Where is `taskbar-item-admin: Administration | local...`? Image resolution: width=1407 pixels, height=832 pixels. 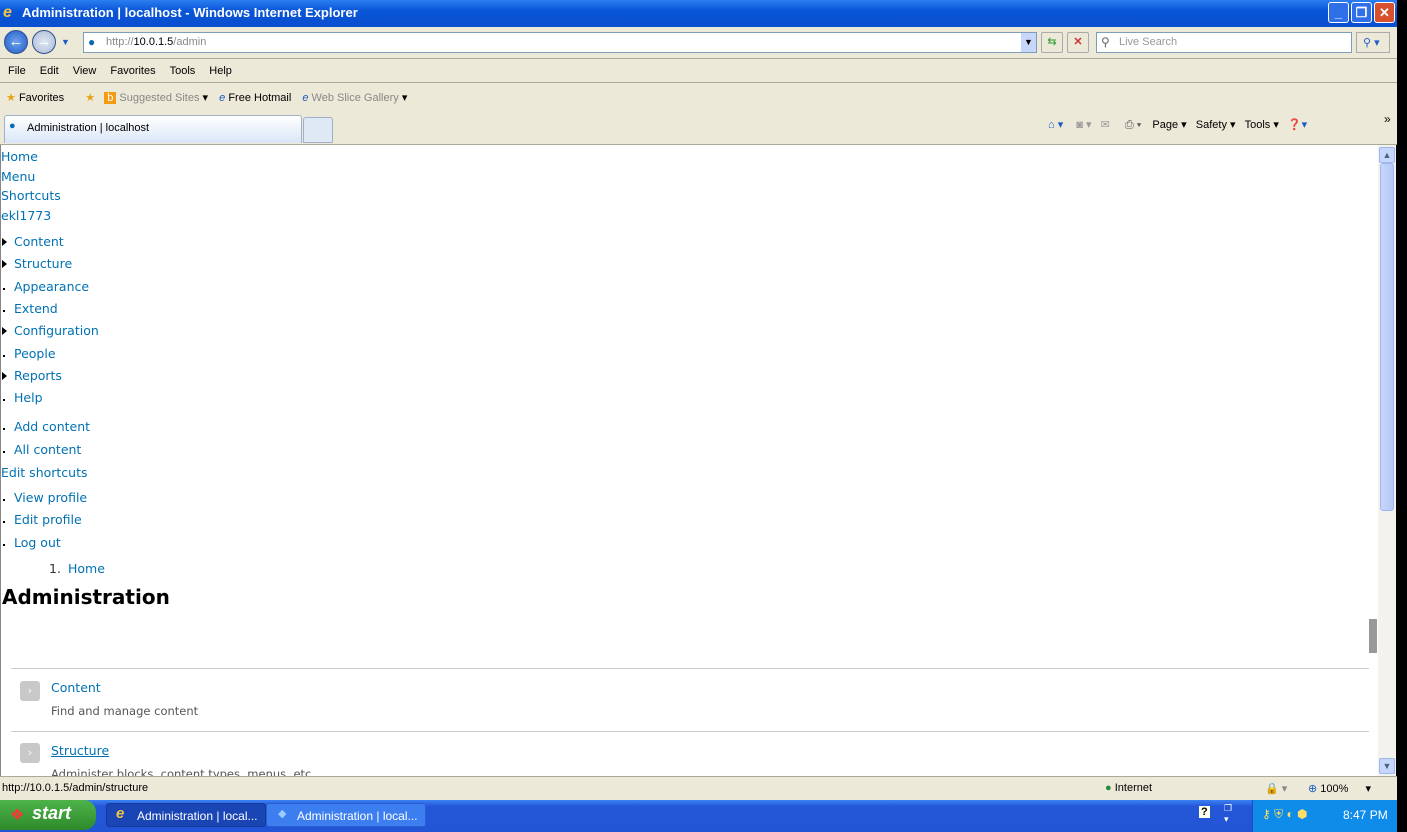
taskbar-item-admin: Administration | local... is located at coordinates (346, 815).